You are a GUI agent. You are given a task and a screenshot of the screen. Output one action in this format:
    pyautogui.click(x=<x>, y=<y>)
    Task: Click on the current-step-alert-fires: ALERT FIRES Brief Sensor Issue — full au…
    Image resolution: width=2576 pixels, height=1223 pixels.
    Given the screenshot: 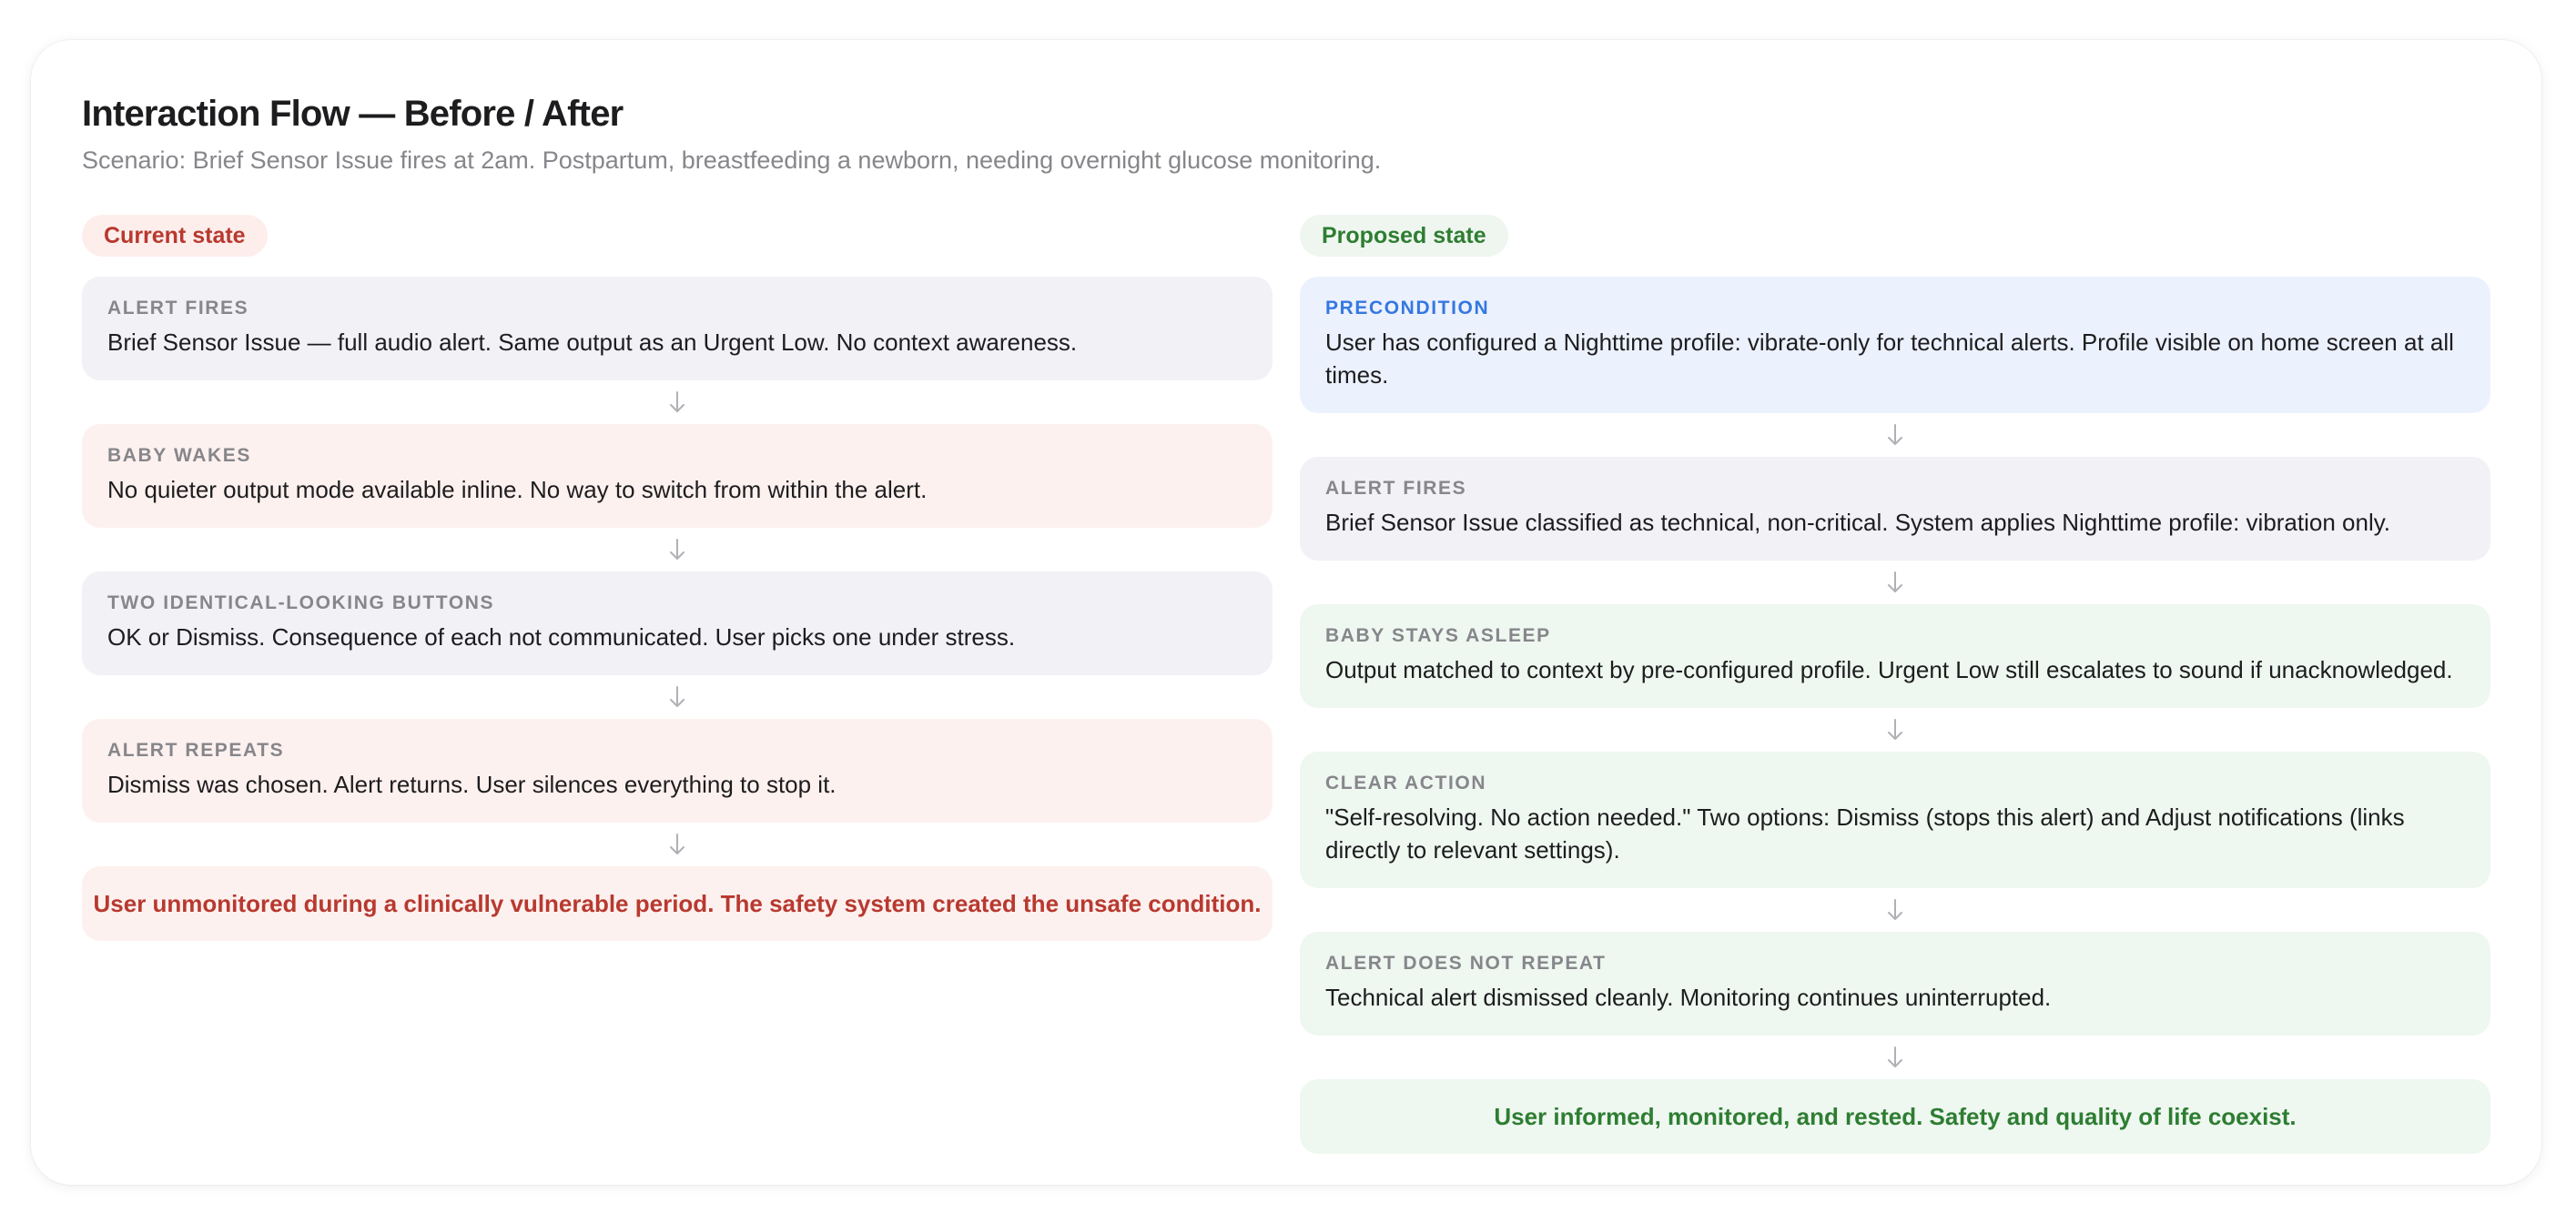 What is the action you would take?
    pyautogui.click(x=677, y=328)
    